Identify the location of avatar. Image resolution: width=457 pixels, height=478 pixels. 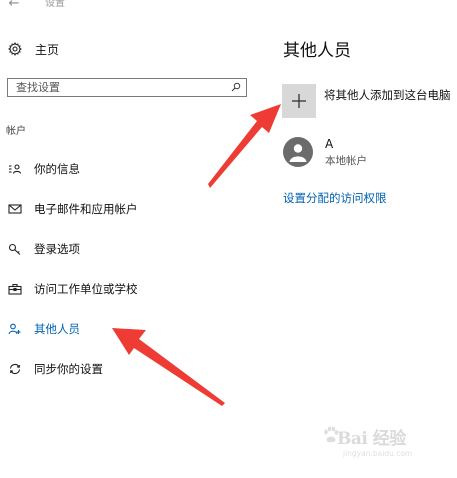
(298, 152).